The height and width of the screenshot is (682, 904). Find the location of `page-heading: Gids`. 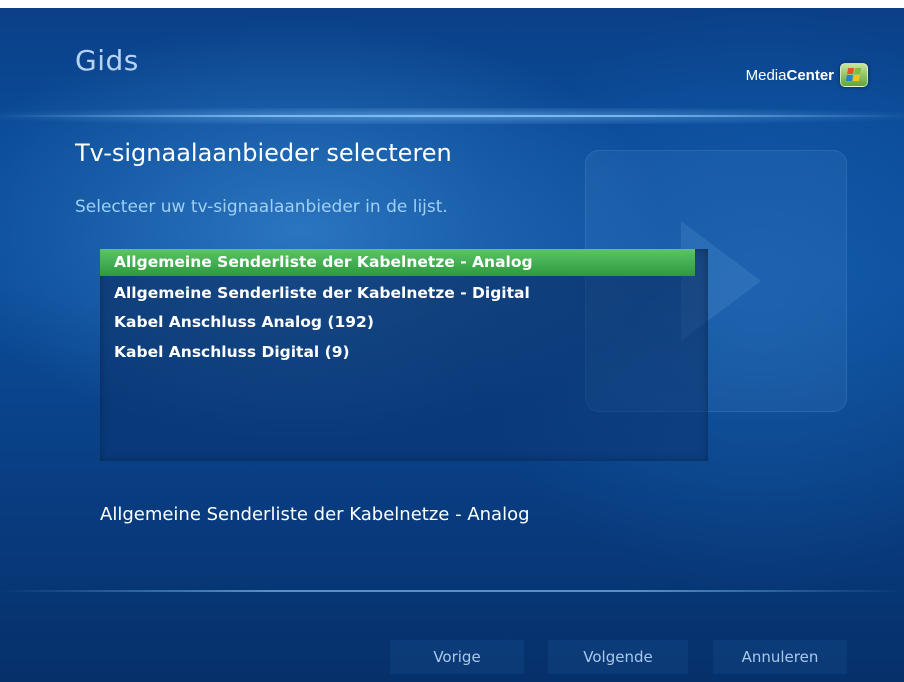

page-heading: Gids is located at coordinates (107, 60).